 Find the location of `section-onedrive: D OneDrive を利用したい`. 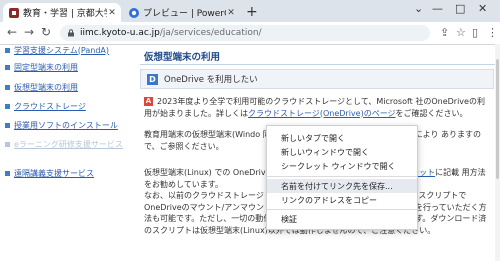

section-onedrive: D OneDrive を利用したい is located at coordinates (317, 79).